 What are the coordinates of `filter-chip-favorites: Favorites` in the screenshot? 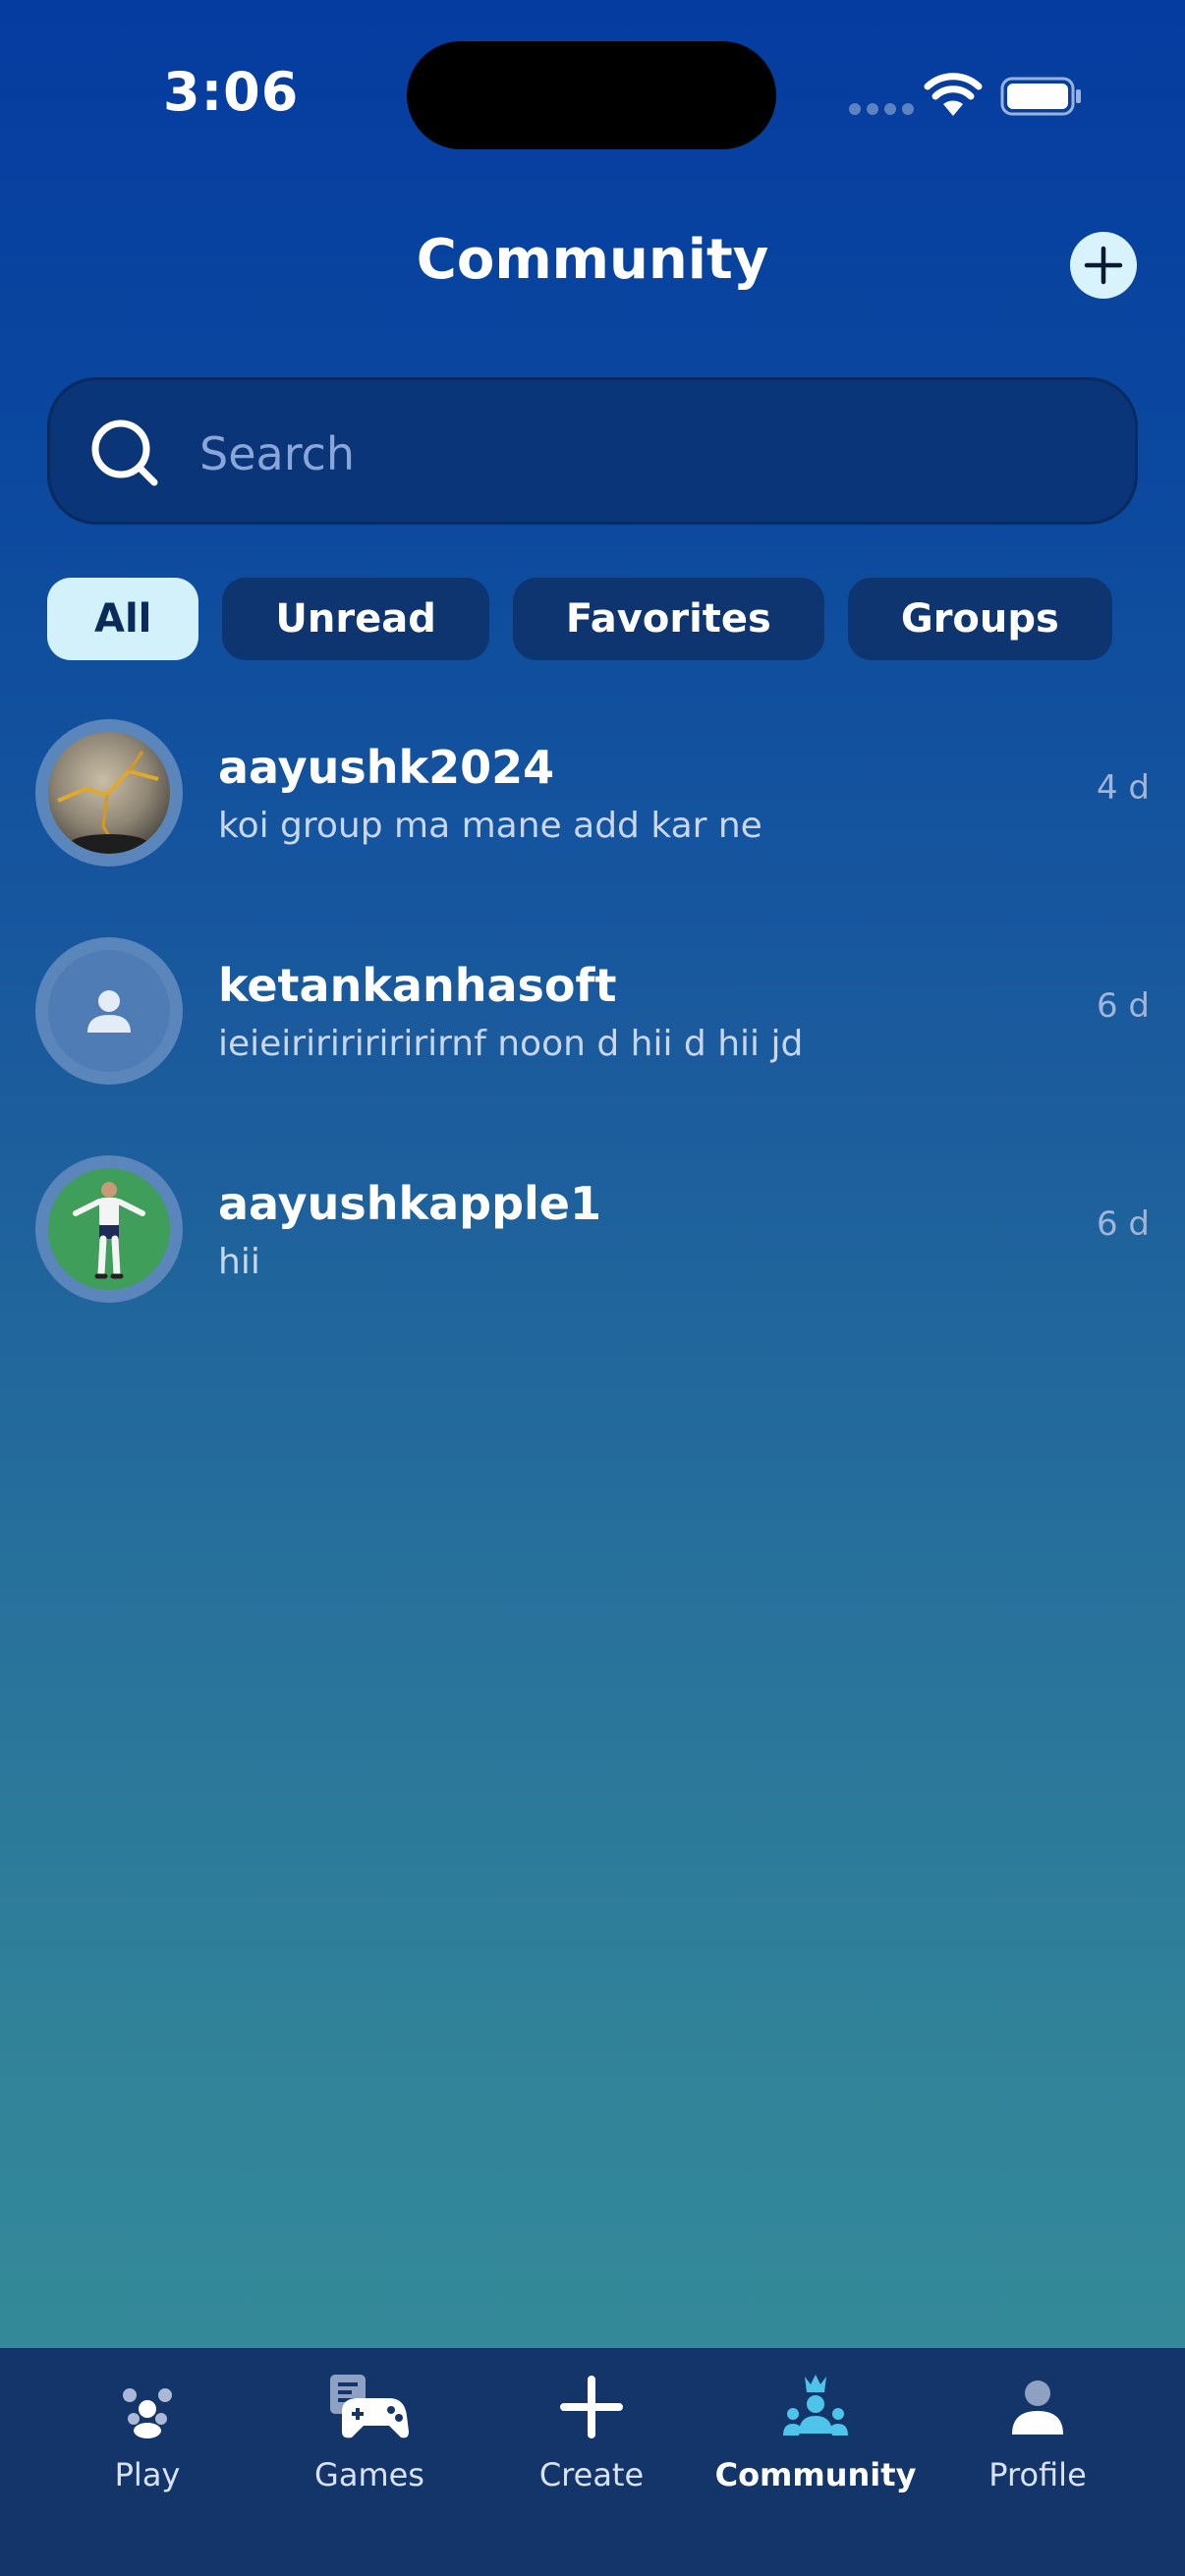 It's located at (668, 619).